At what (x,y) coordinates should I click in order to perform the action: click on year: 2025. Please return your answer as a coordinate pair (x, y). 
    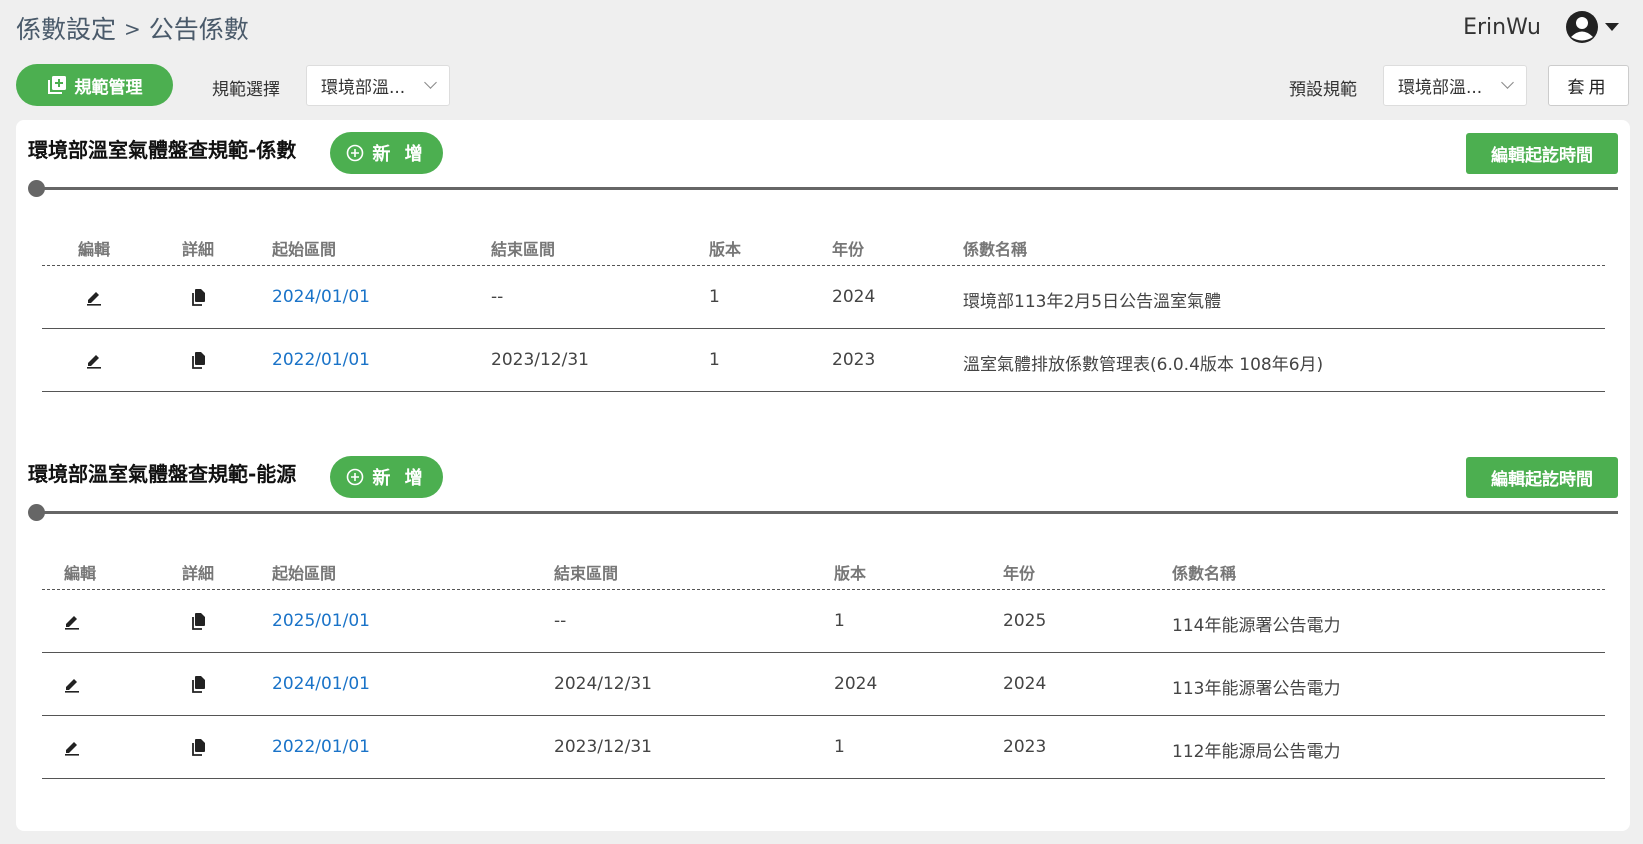
    Looking at the image, I should click on (1025, 621).